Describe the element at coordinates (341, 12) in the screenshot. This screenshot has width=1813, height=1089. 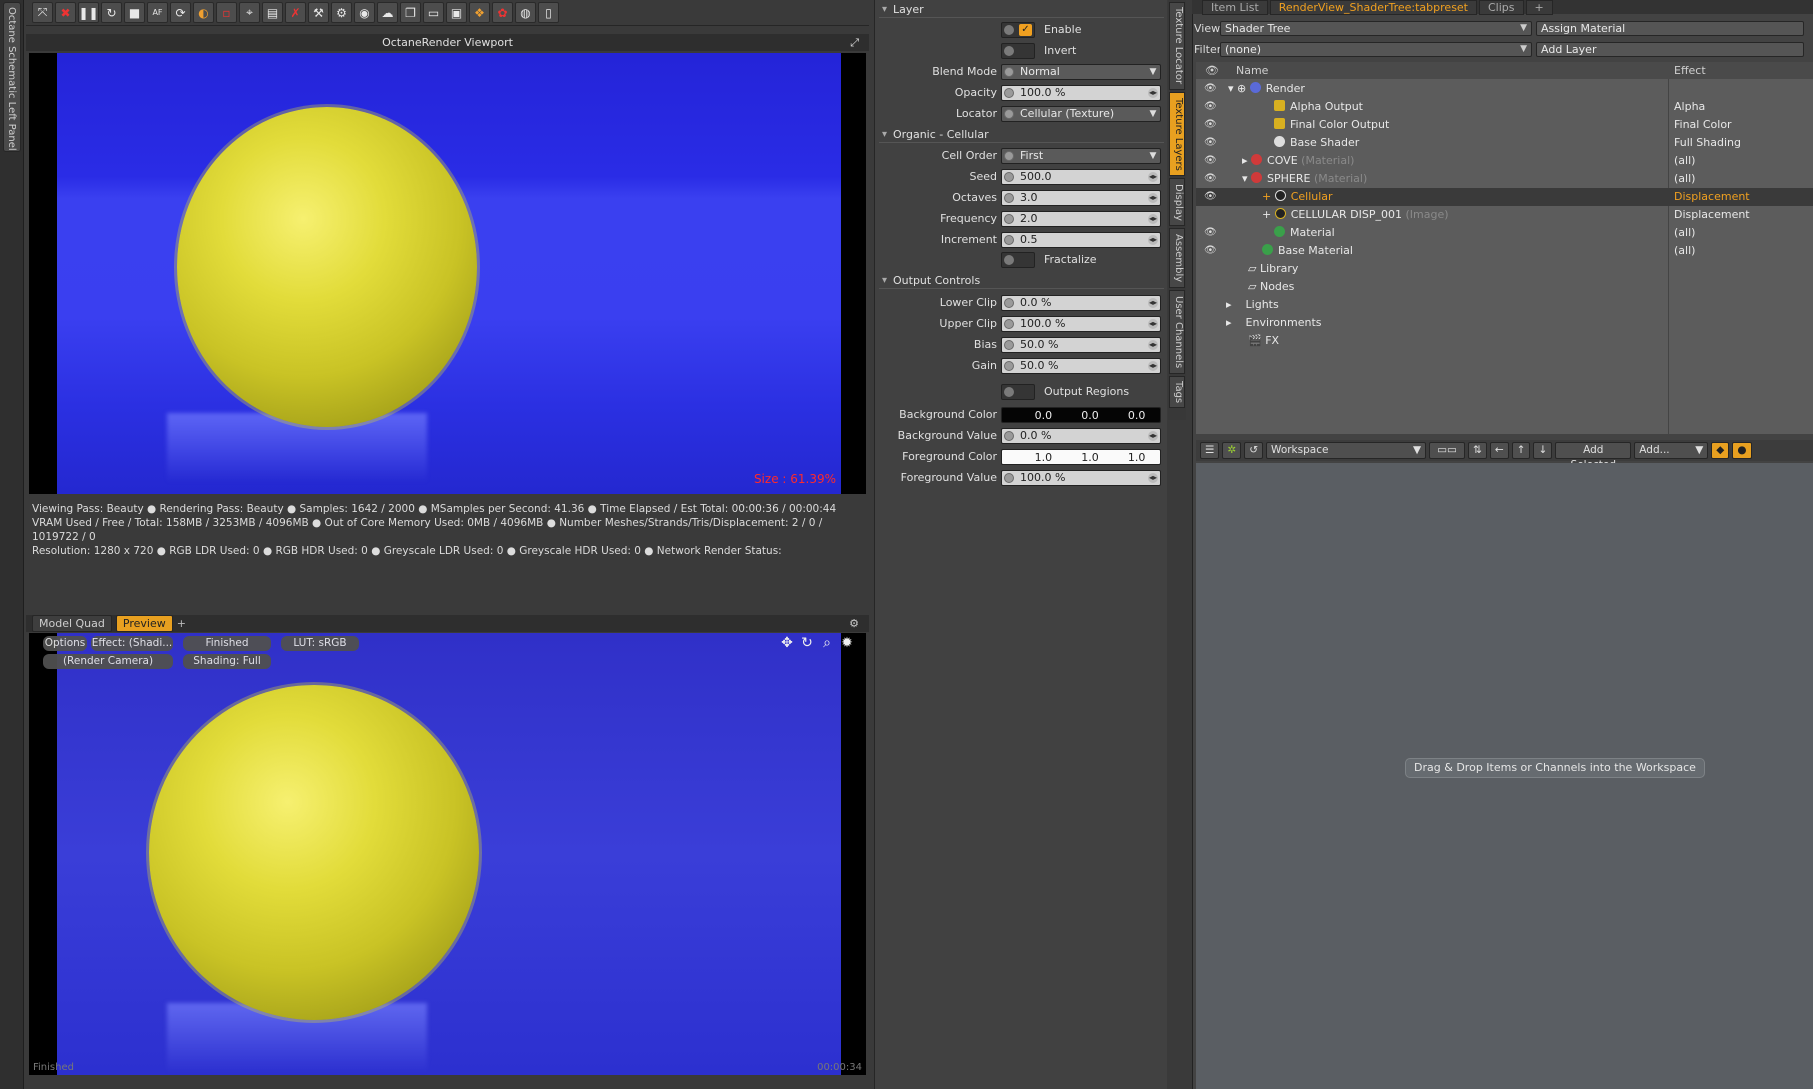
I see `settings-icon: ⚙` at that location.